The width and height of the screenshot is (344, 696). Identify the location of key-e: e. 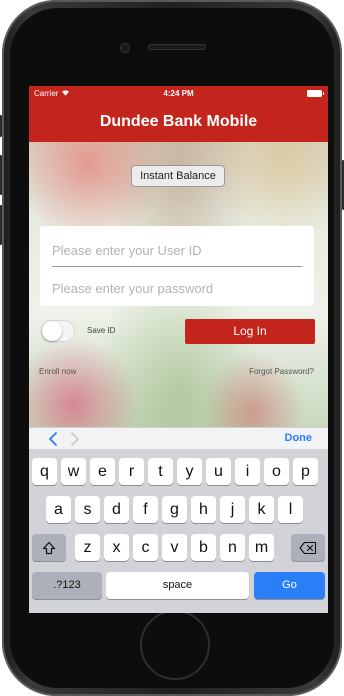
(102, 471).